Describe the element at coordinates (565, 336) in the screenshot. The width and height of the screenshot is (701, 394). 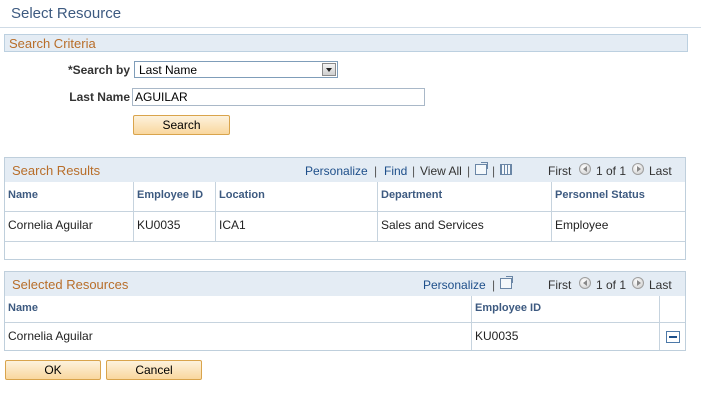
I see `selected-employee-id-cell: KU0035` at that location.